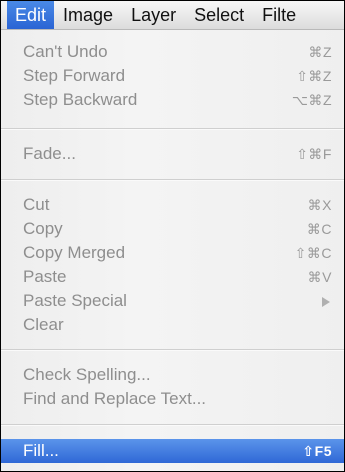 The height and width of the screenshot is (472, 345). Describe the element at coordinates (319, 229) in the screenshot. I see `menu-item-shortcut: ⌘C` at that location.